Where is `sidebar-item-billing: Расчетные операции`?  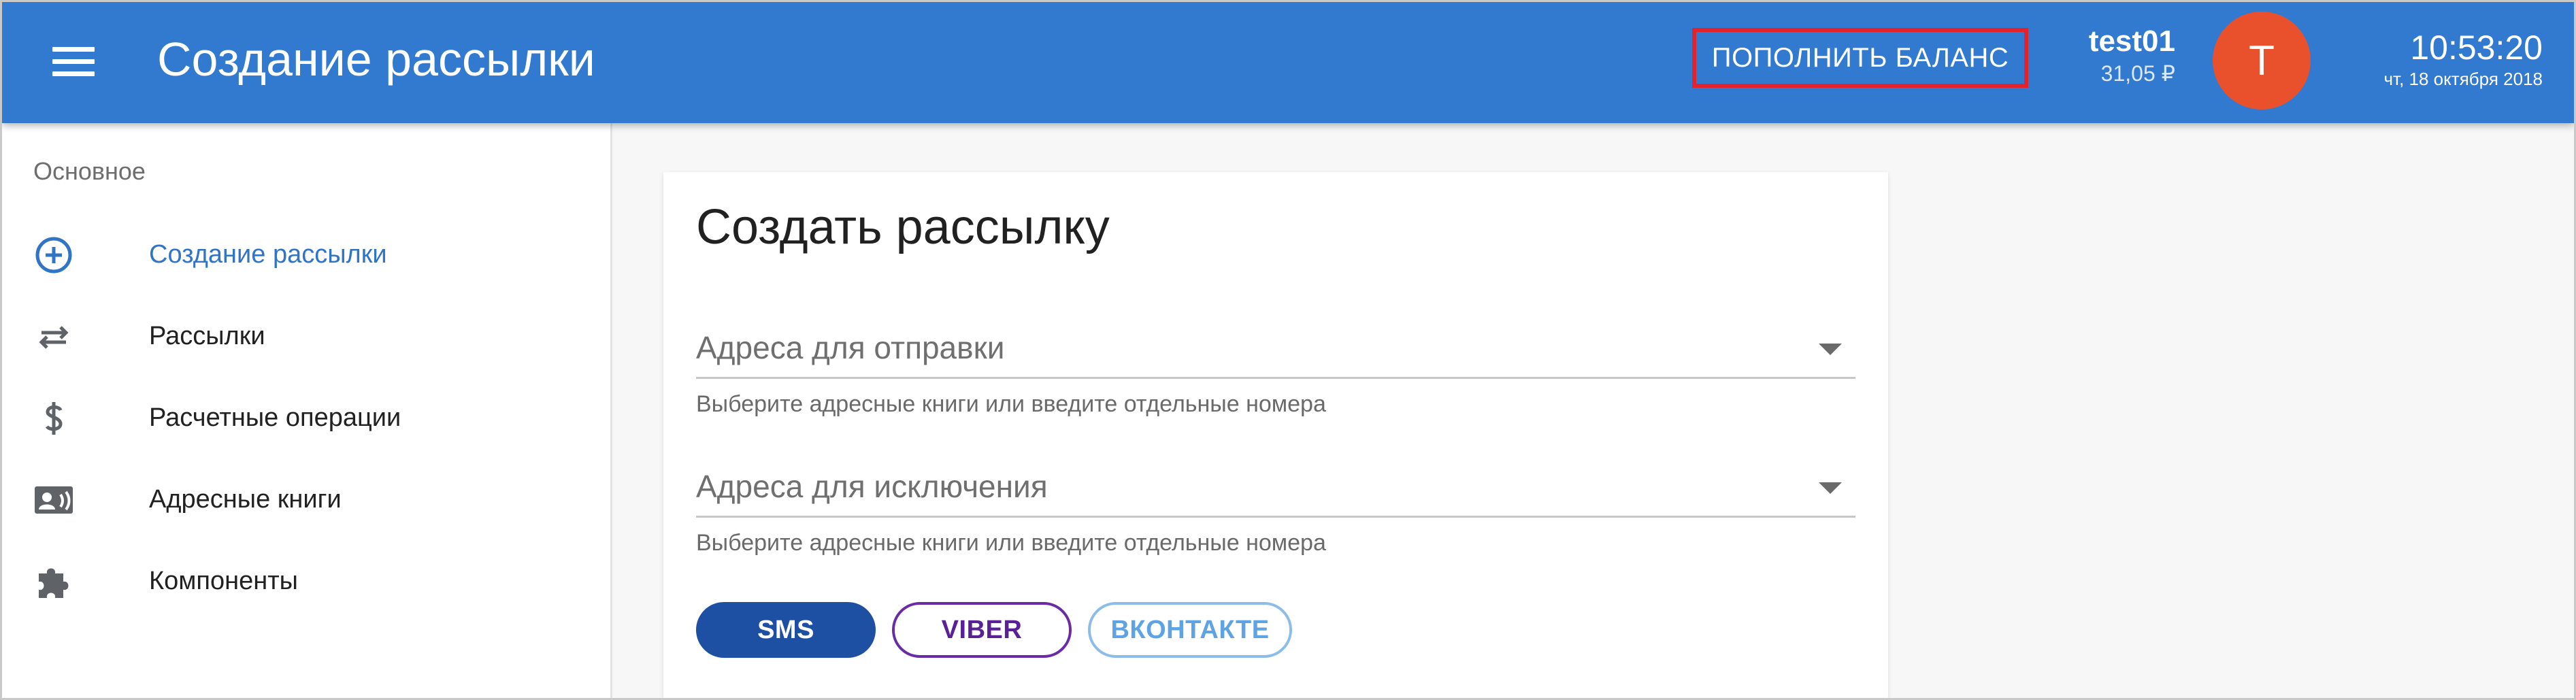 sidebar-item-billing: Расчетные операции is located at coordinates (306, 417).